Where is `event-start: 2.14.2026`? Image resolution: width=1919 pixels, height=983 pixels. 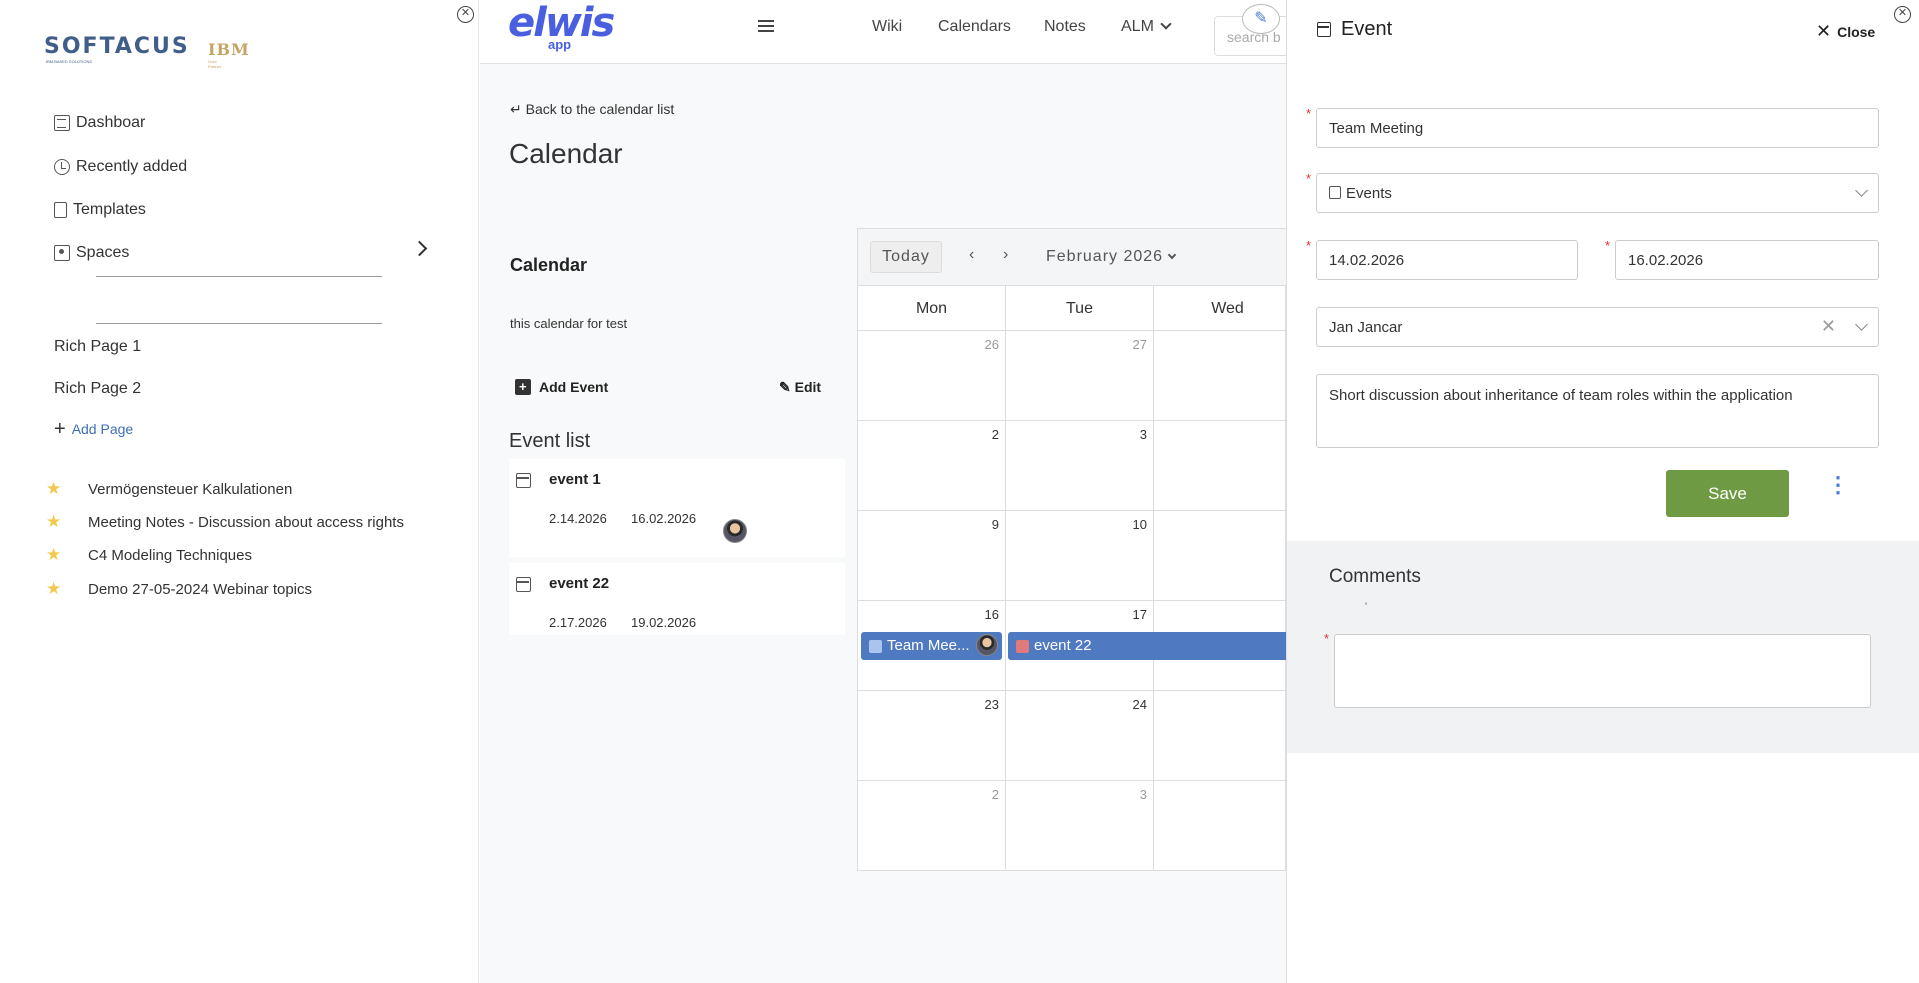
event-start: 2.14.2026 is located at coordinates (578, 518).